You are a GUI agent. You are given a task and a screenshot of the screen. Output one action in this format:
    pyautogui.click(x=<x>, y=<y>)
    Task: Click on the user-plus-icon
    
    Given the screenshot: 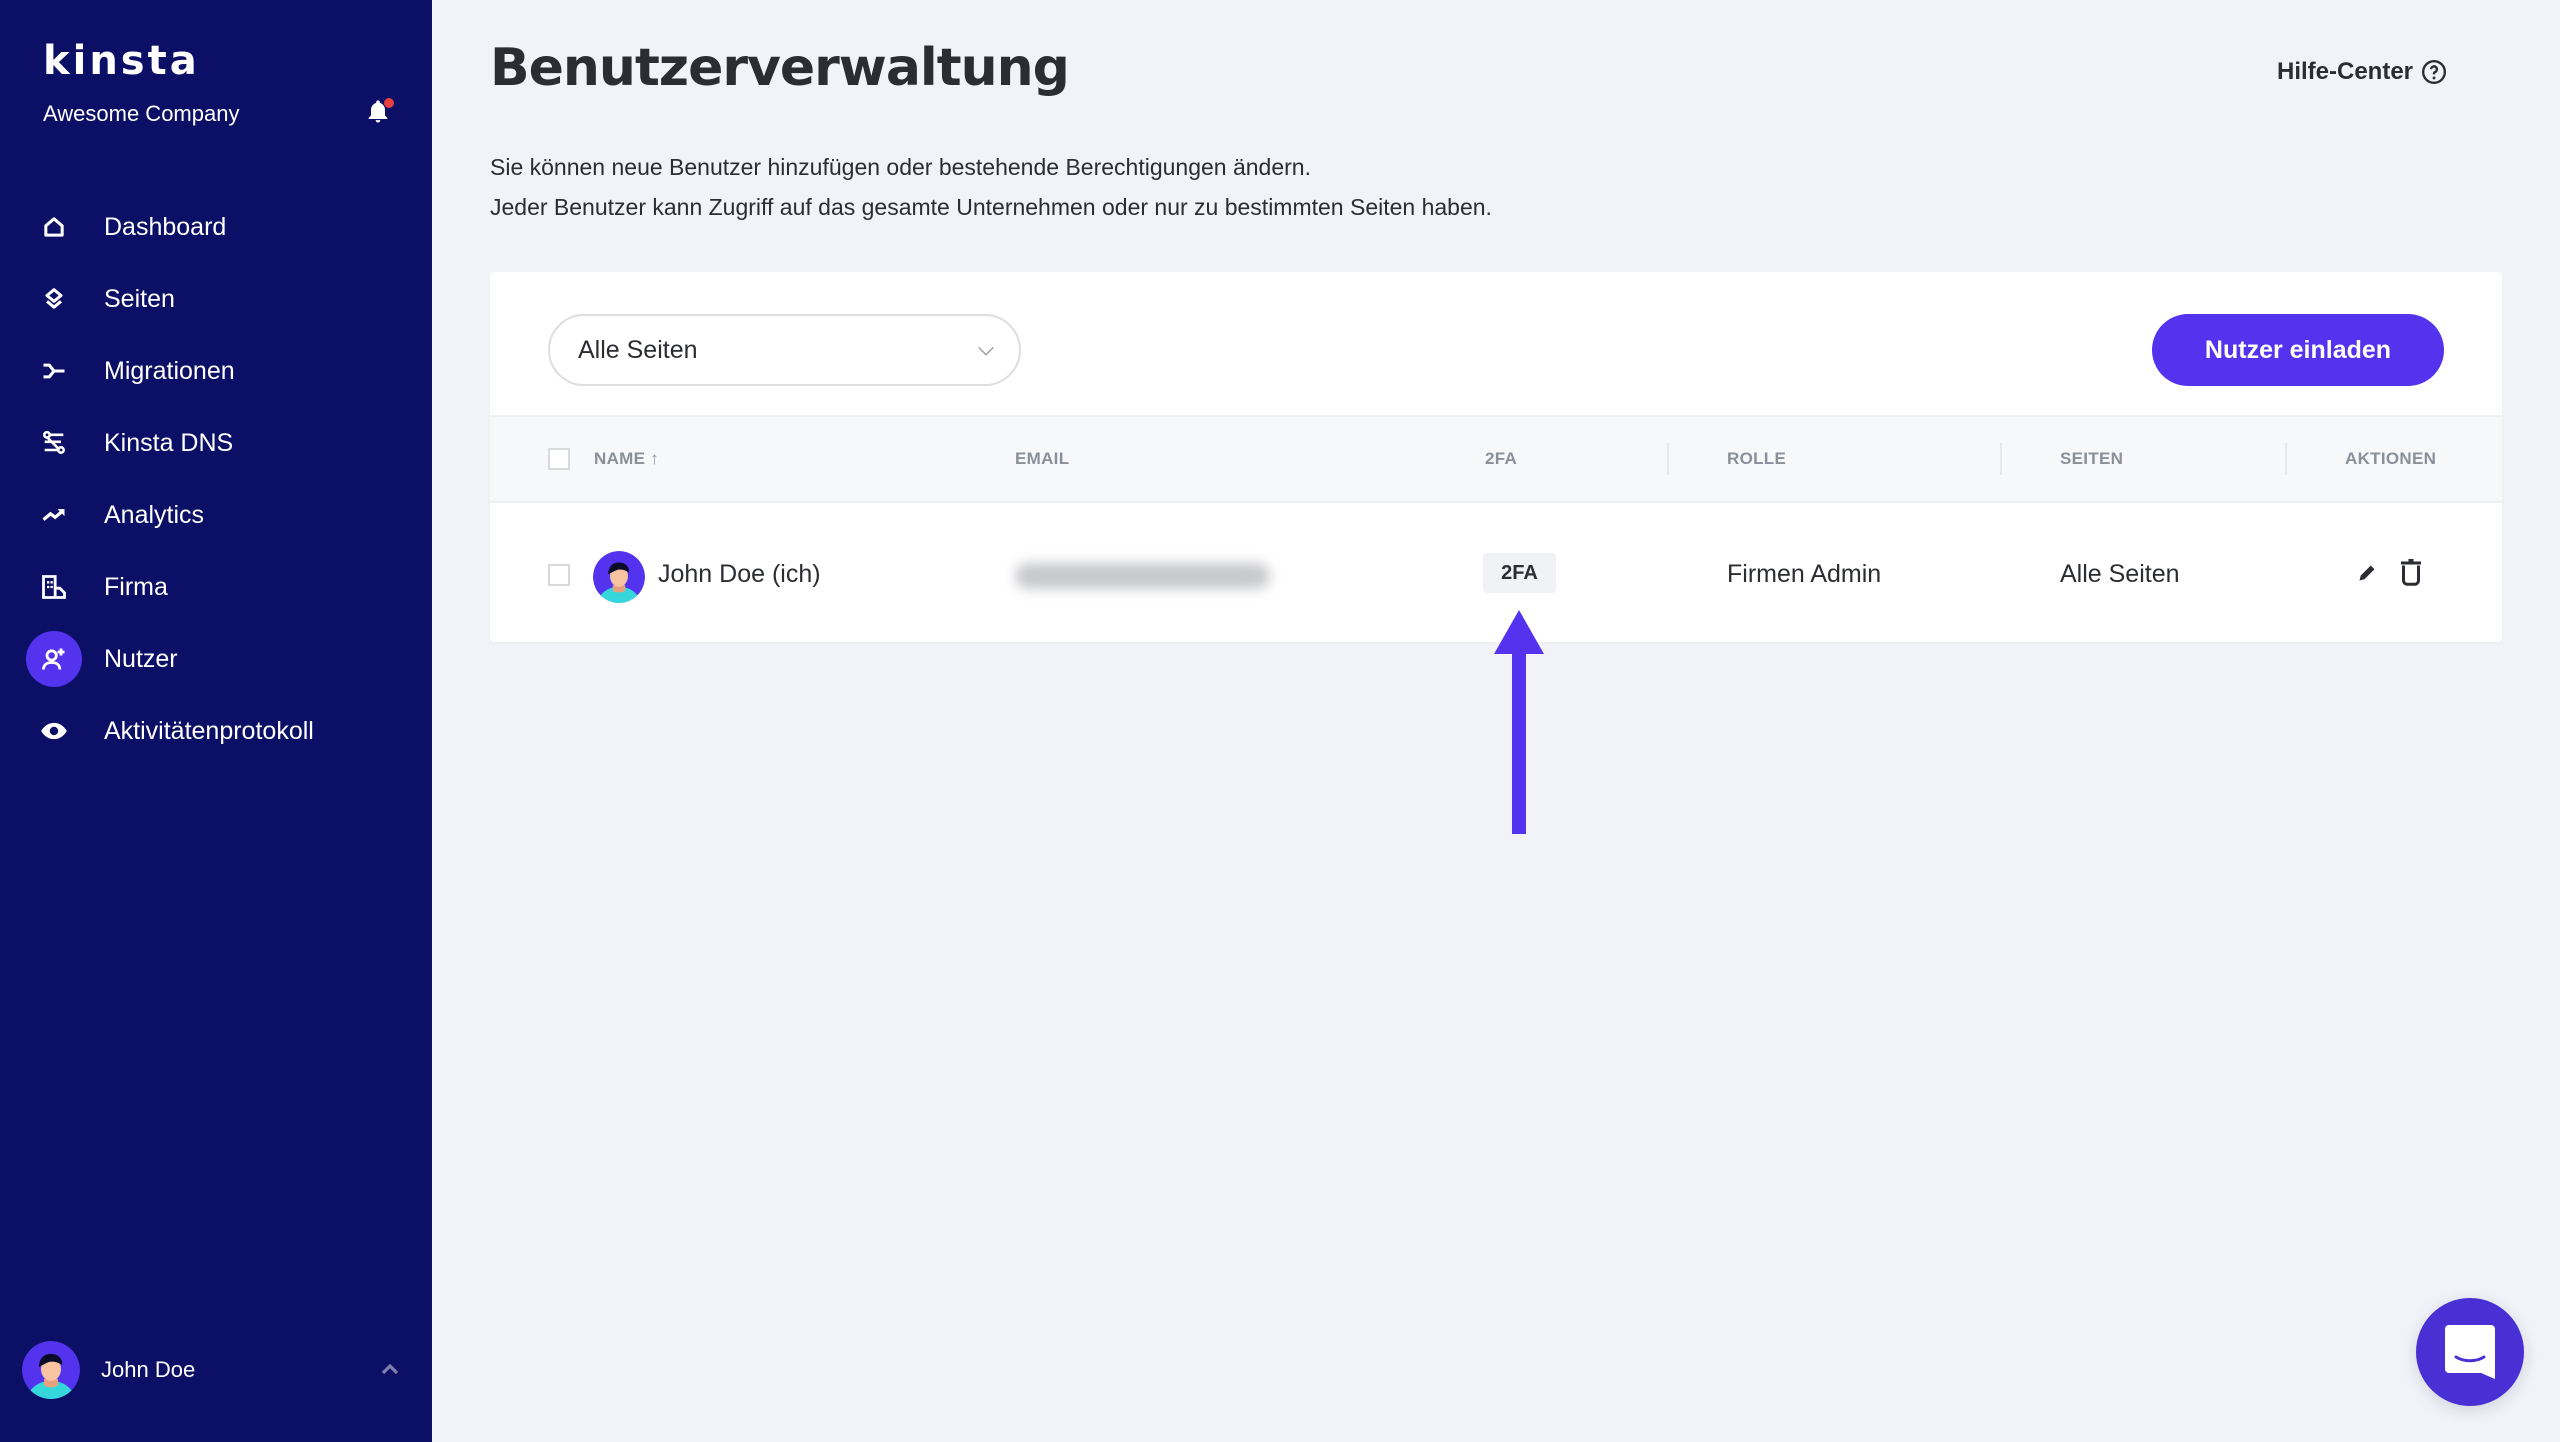 What is the action you would take?
    pyautogui.click(x=54, y=659)
    